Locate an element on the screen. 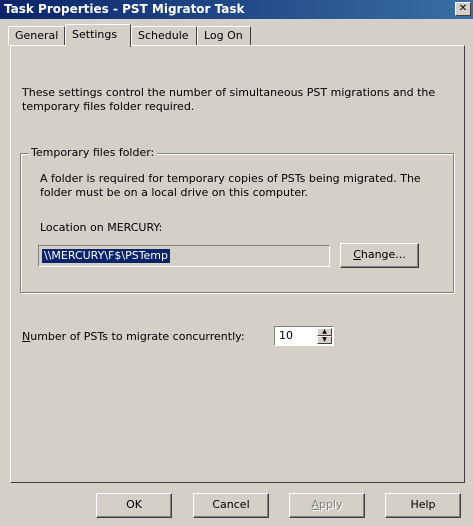 Image resolution: width=473 pixels, height=526 pixels. change-button-accel: C is located at coordinates (357, 254).